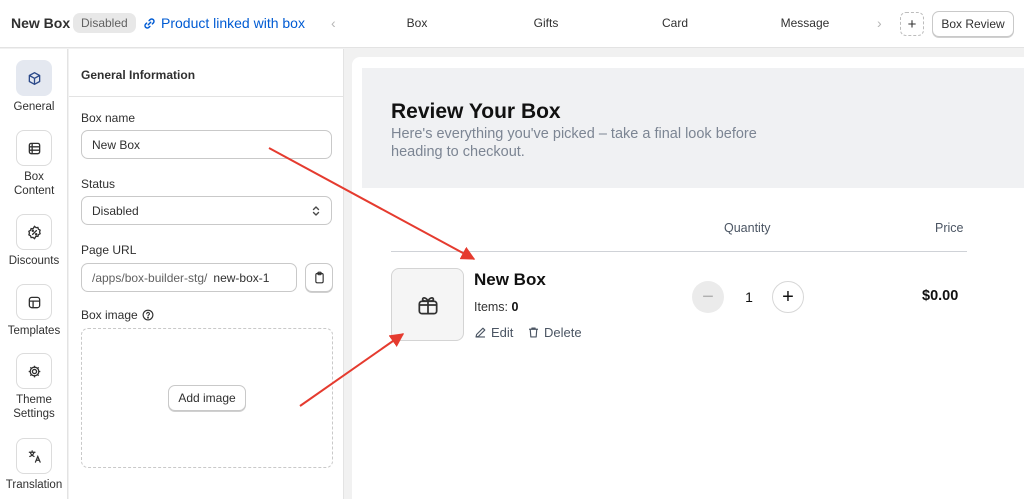  What do you see at coordinates (241, 277) in the screenshot?
I see `page-url-value: new-box-1` at bounding box center [241, 277].